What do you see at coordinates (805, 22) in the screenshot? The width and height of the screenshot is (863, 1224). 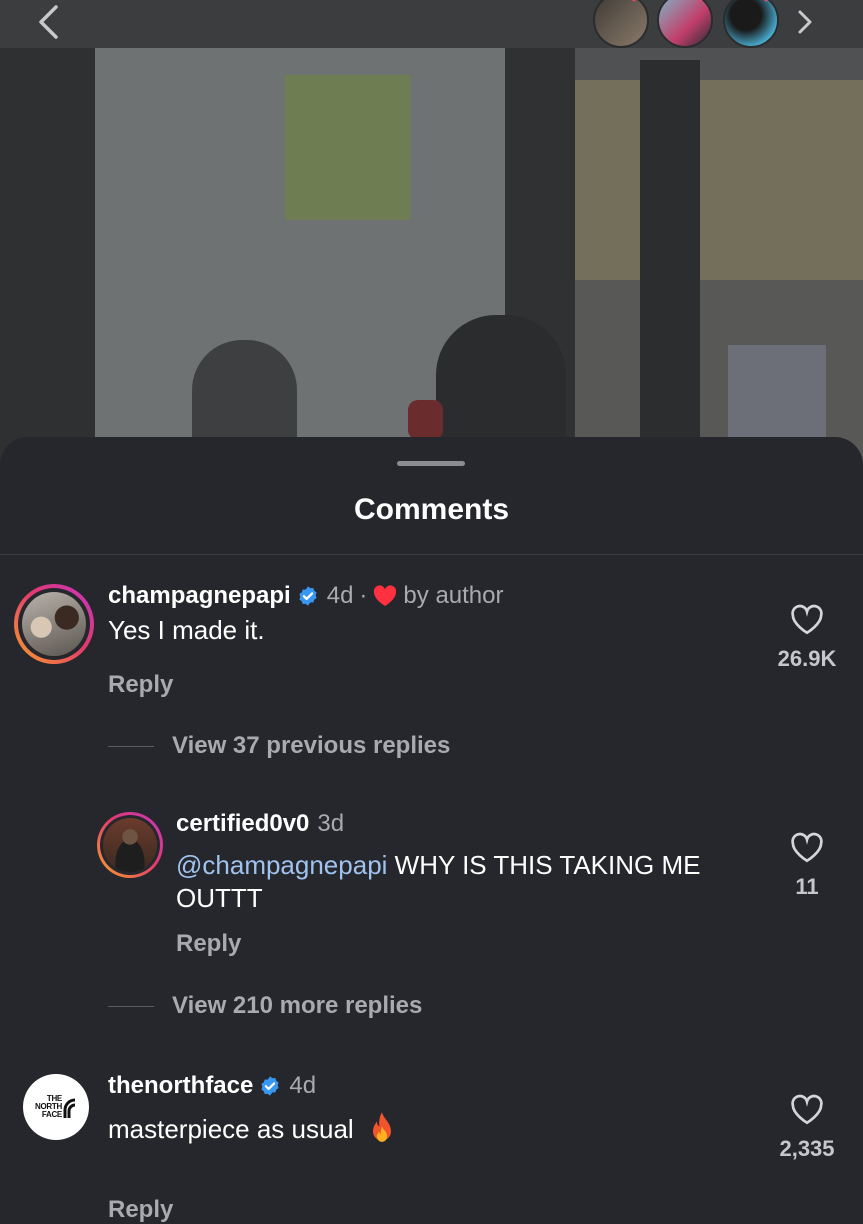 I see `forward-chevron-icon` at bounding box center [805, 22].